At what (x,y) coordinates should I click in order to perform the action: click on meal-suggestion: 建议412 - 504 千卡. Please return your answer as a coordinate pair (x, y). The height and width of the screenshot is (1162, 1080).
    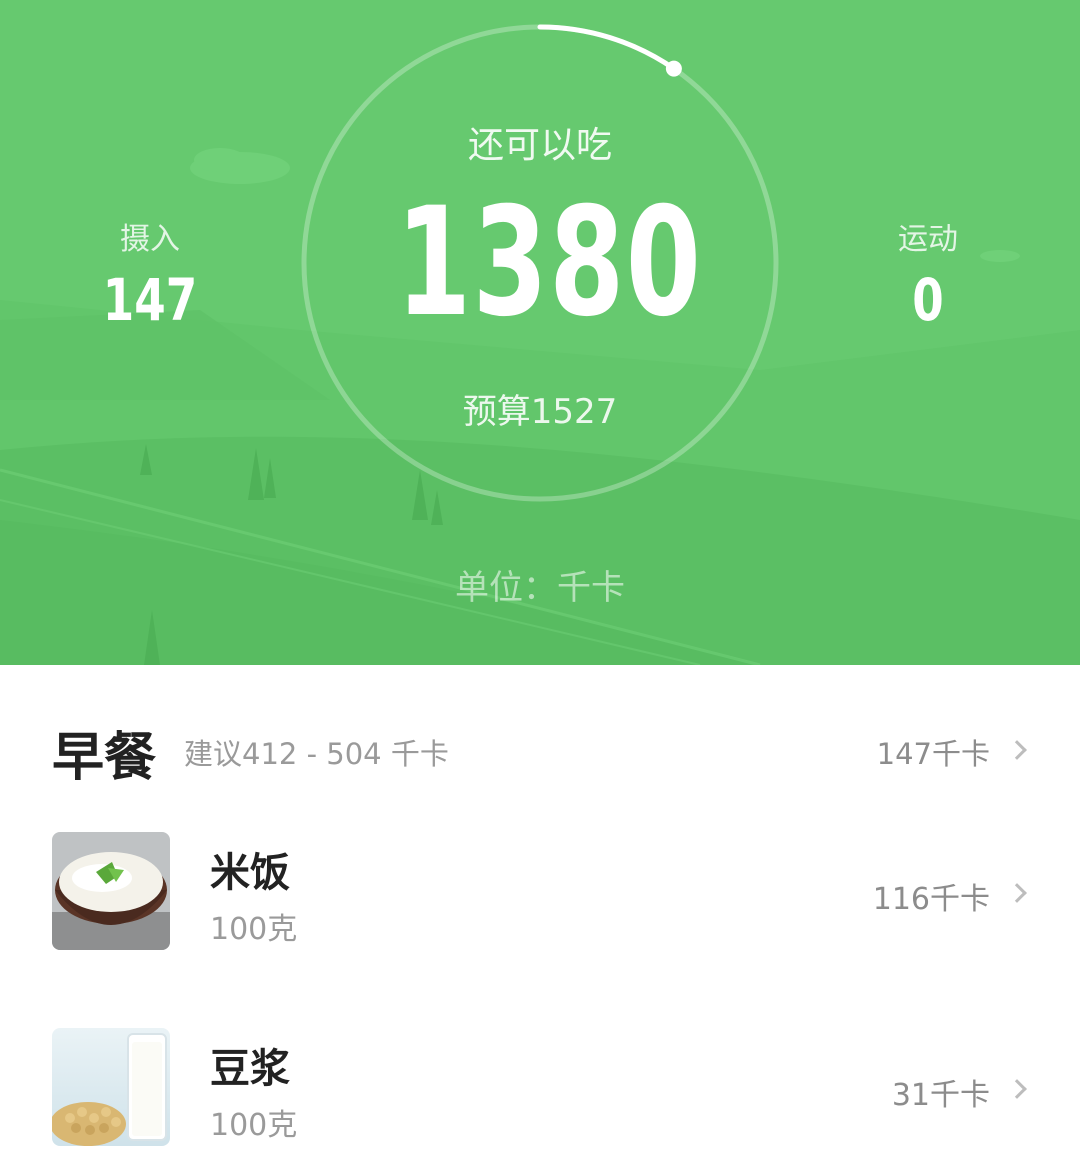
    Looking at the image, I should click on (316, 754).